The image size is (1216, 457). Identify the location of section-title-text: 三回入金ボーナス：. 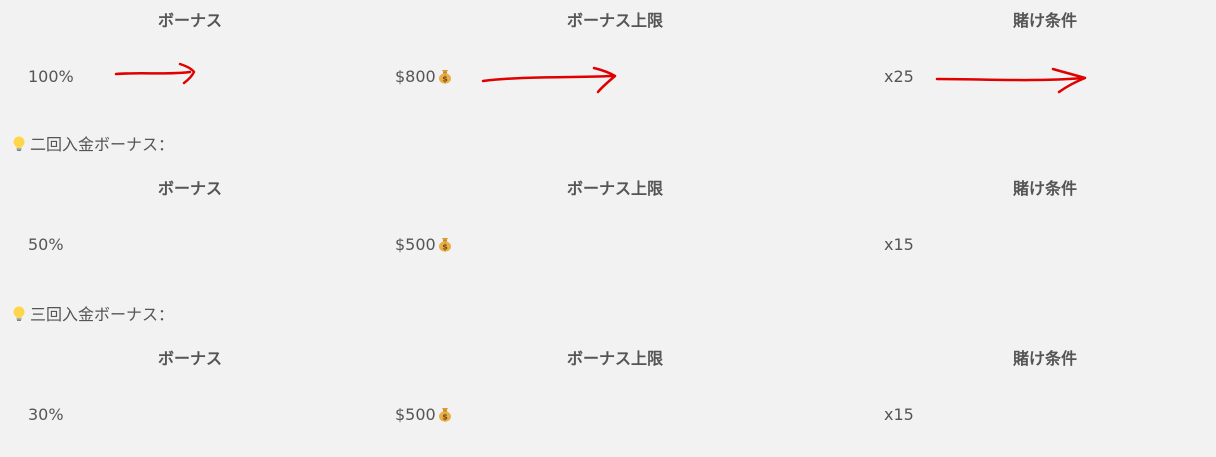
(102, 314).